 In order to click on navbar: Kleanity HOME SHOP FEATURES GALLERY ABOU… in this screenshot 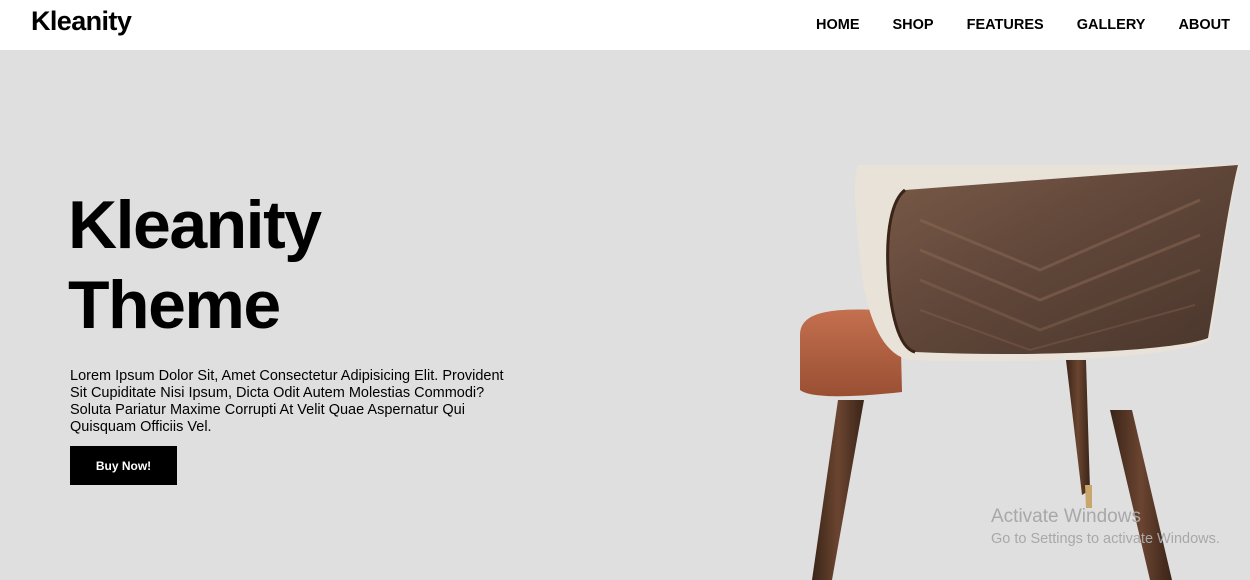, I will do `click(625, 25)`.